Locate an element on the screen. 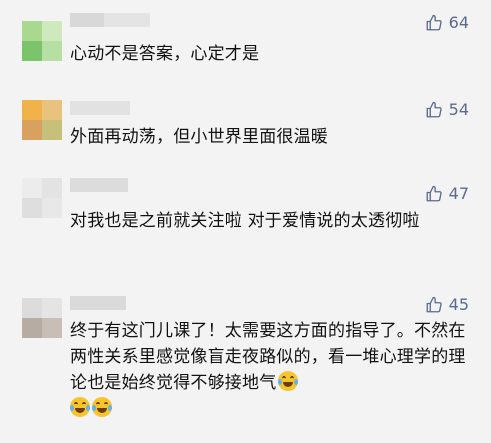 Image resolution: width=491 pixels, height=443 pixels. like-button: 45 is located at coordinates (447, 305).